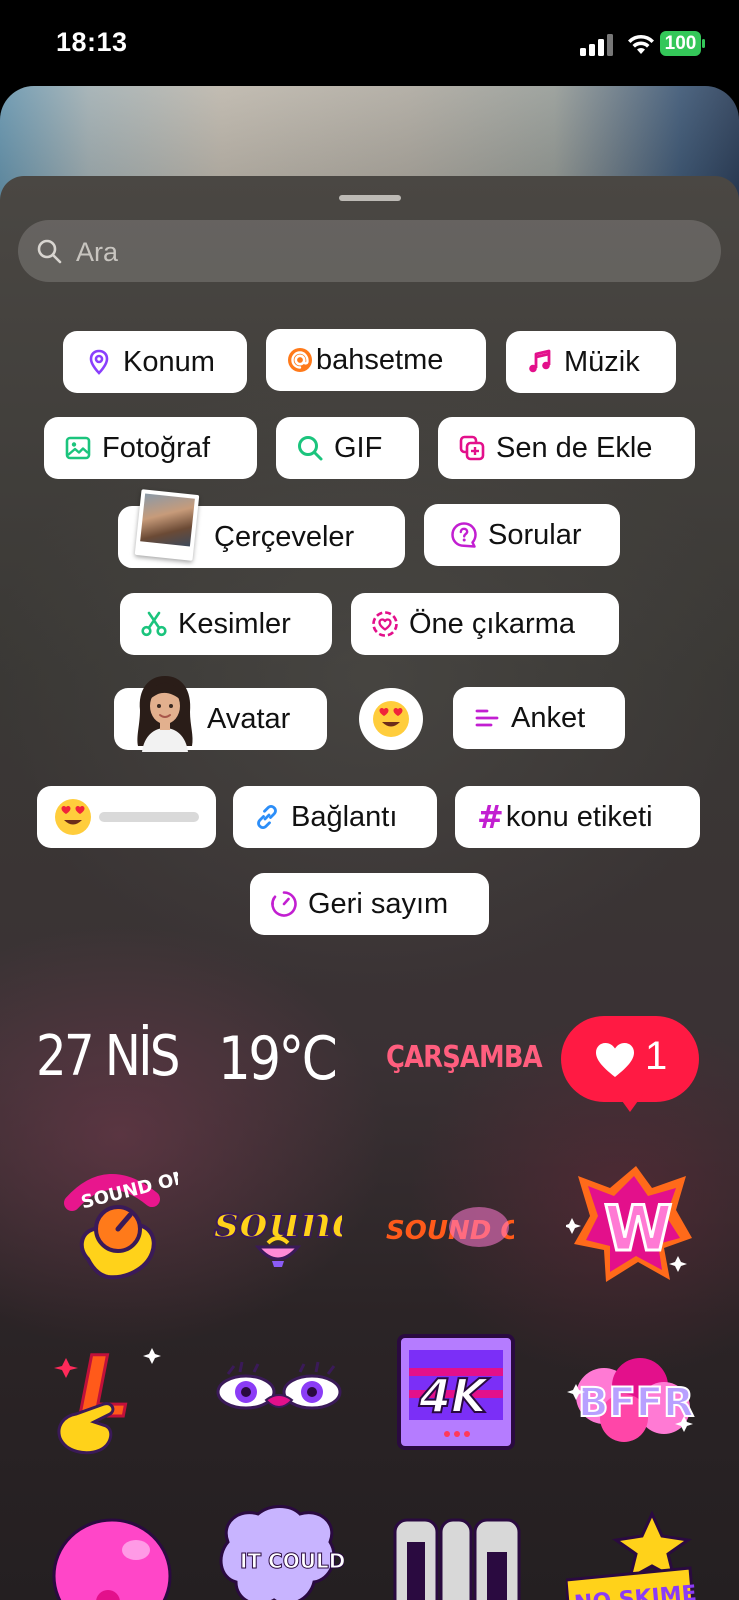  Describe the element at coordinates (128, 1189) in the screenshot. I see `sticker-text: SOUND ON` at that location.